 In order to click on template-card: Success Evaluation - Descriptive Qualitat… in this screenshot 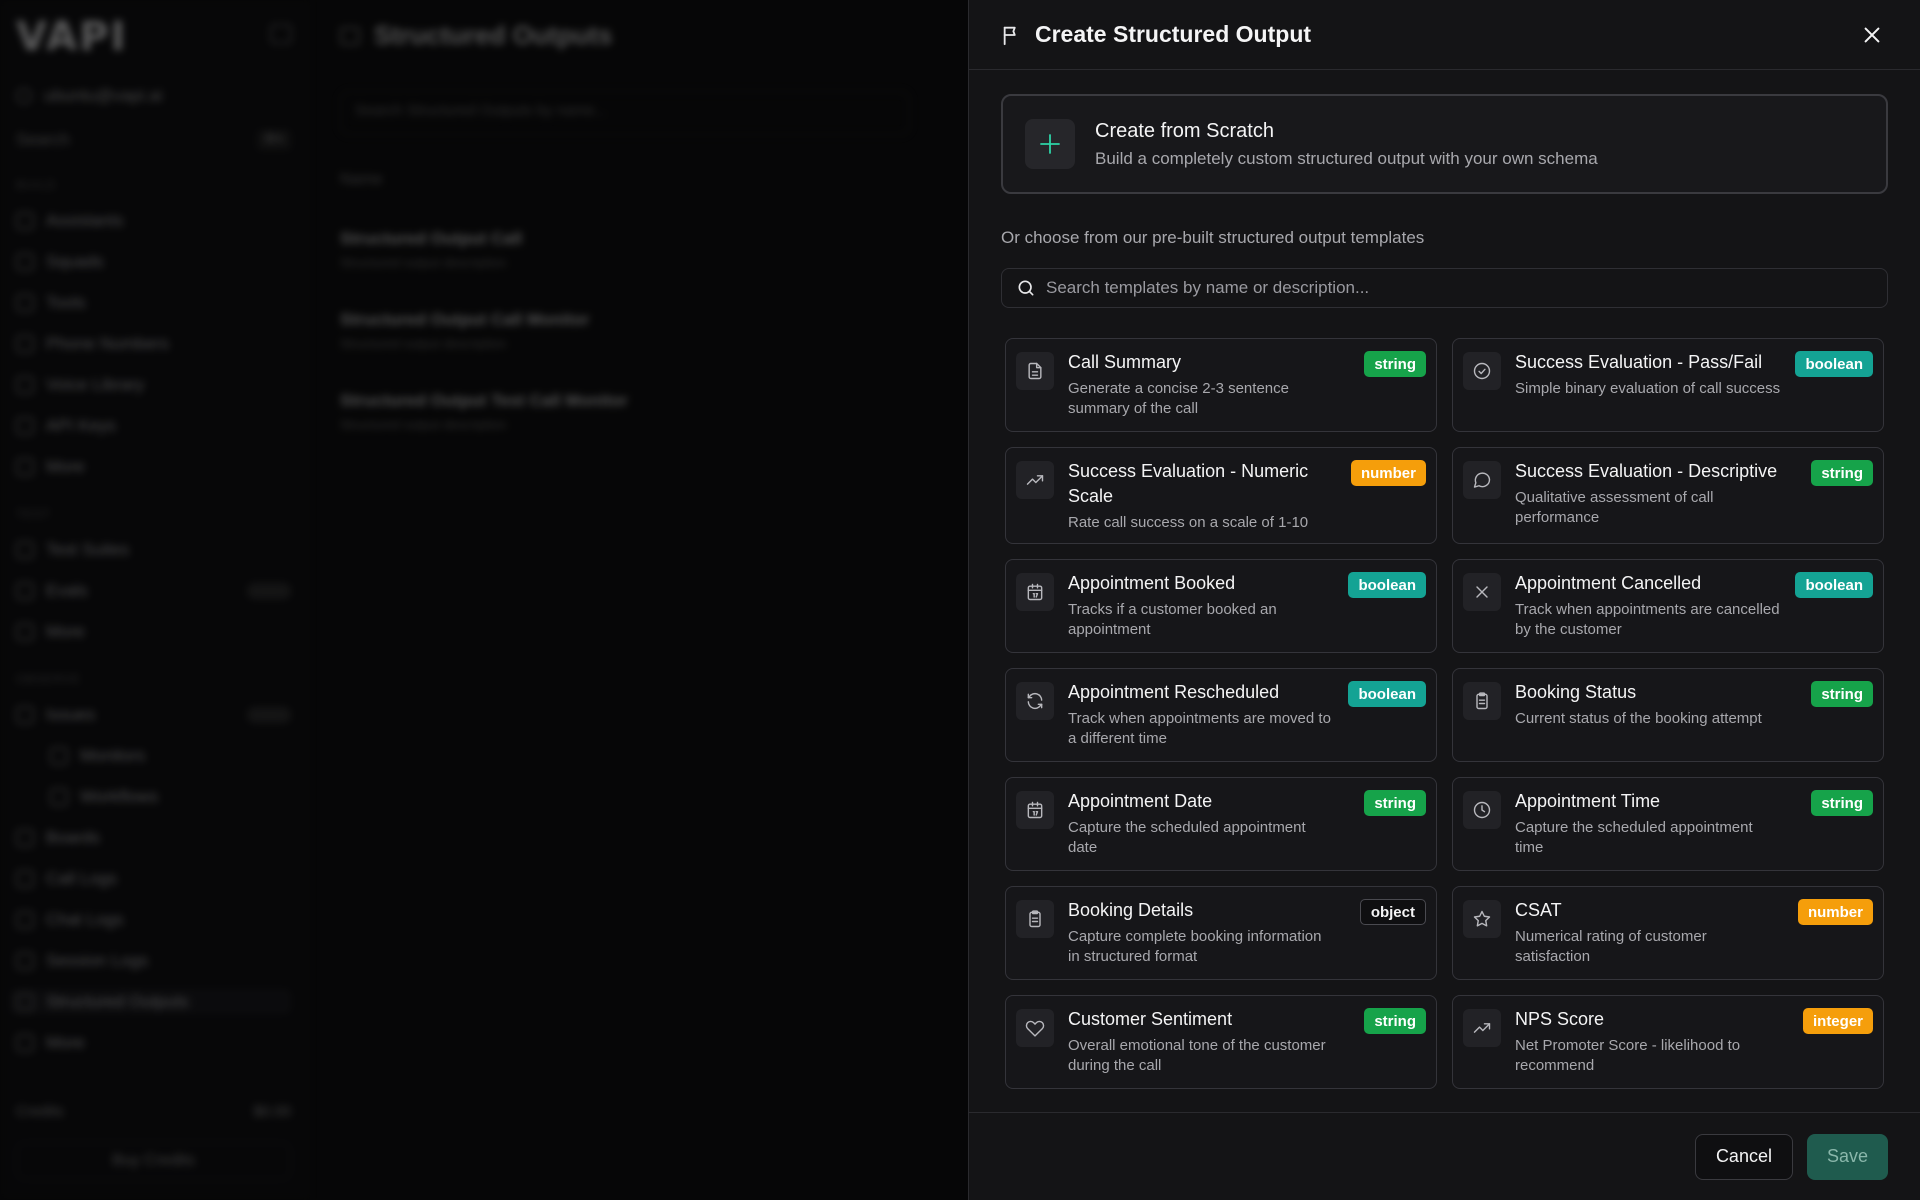, I will do `click(1668, 495)`.